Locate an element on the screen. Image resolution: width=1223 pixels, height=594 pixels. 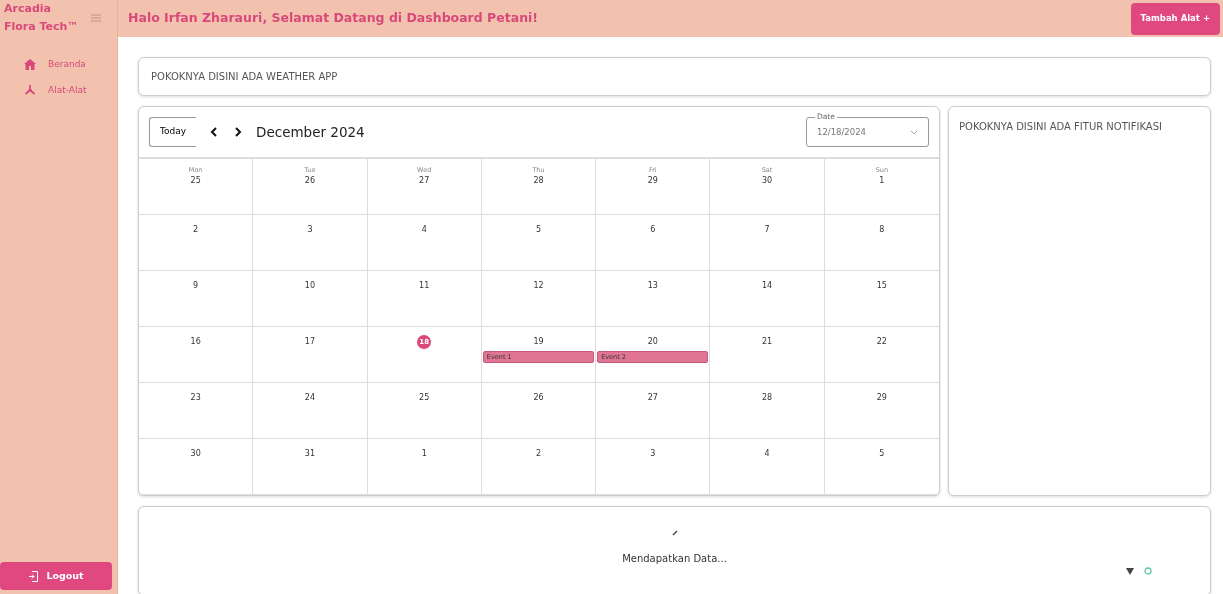
day-number: 8 is located at coordinates (881, 230).